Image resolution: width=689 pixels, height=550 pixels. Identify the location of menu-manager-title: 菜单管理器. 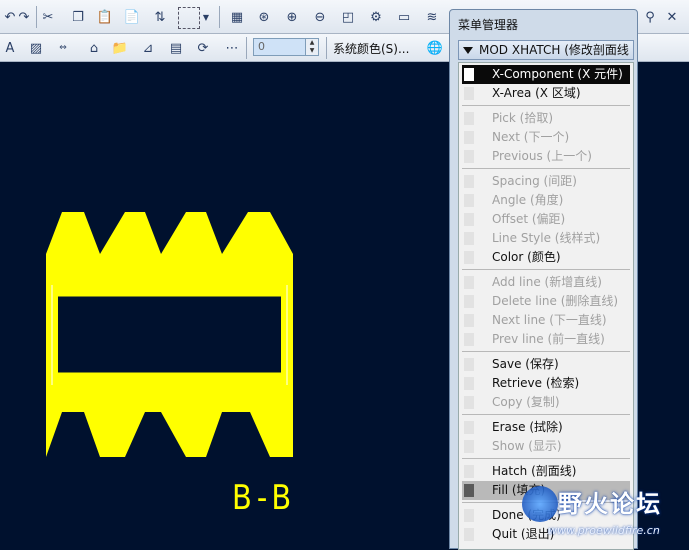
(488, 25).